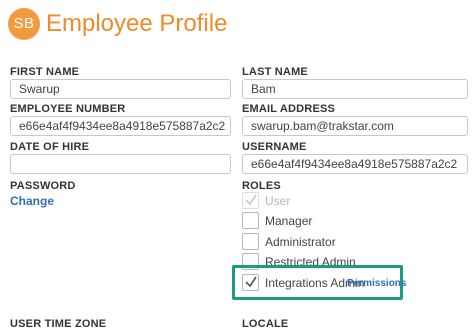  What do you see at coordinates (289, 221) in the screenshot?
I see `role-manager-label: Manager` at bounding box center [289, 221].